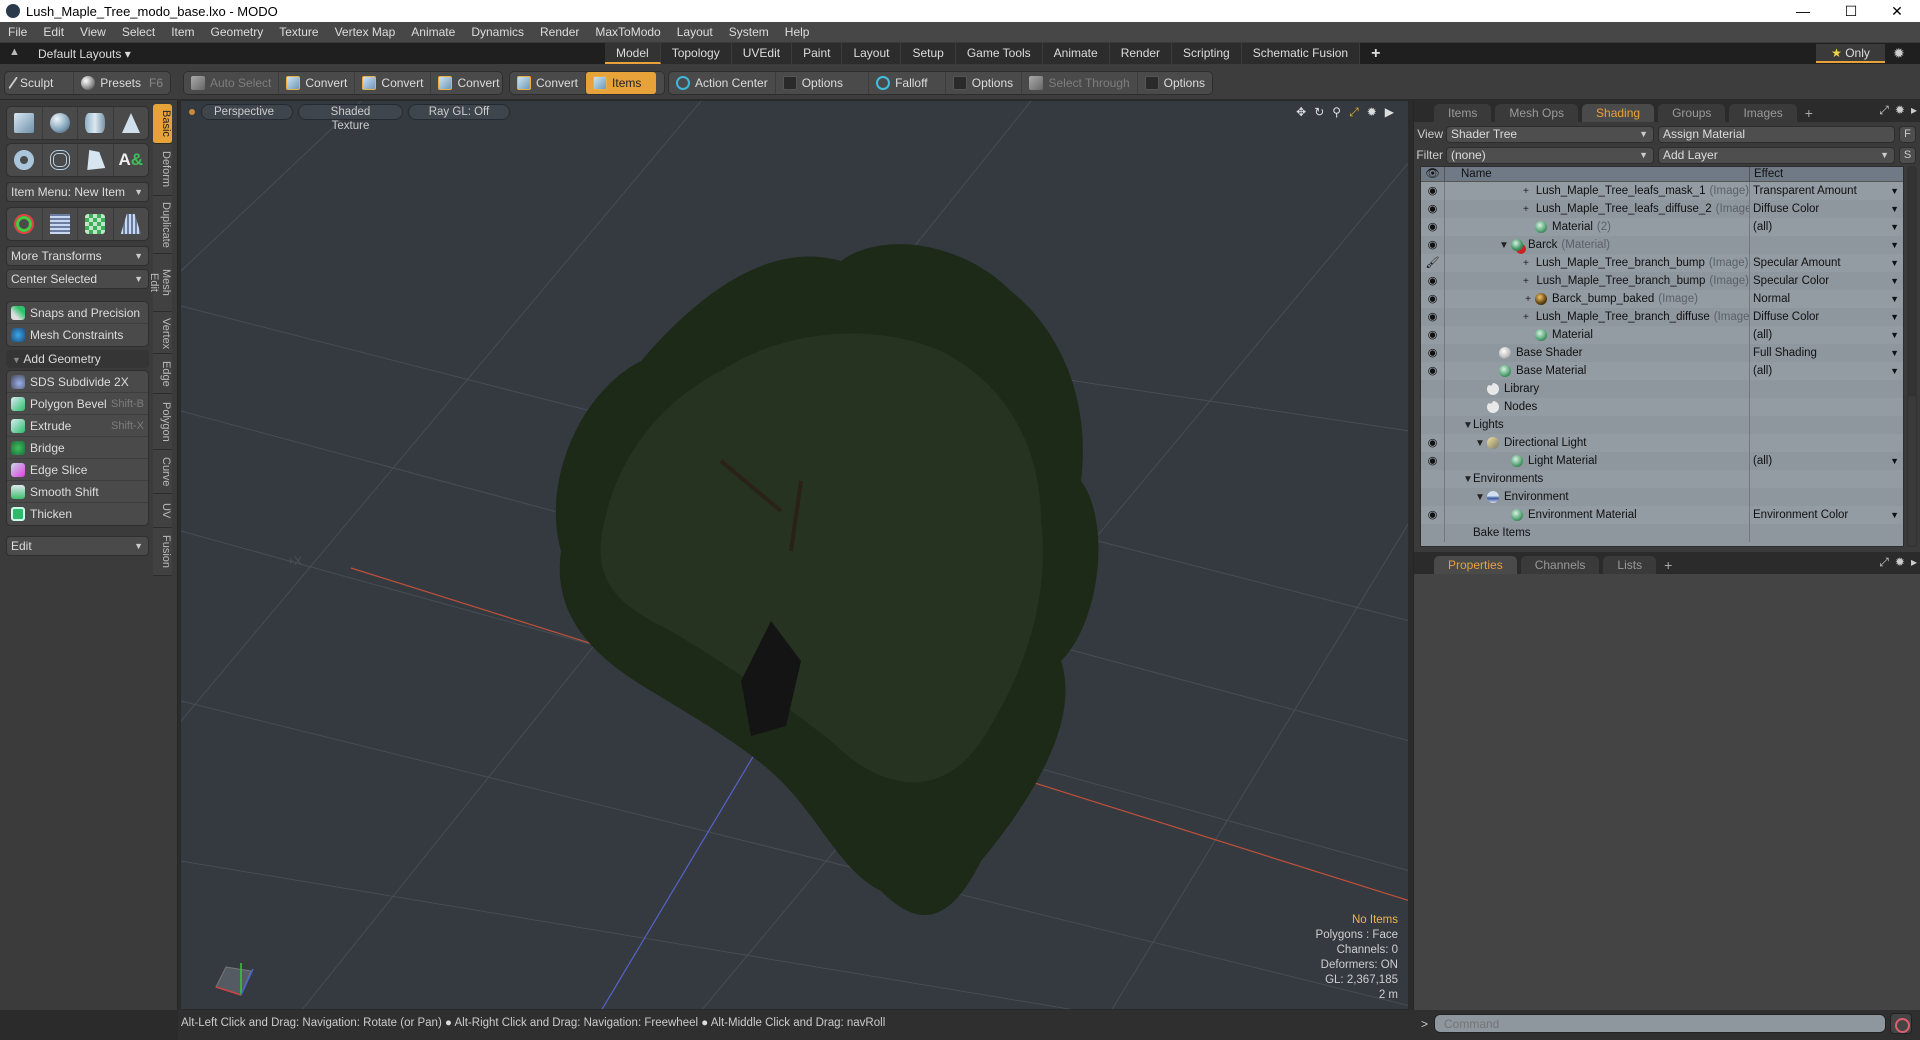 Image resolution: width=1920 pixels, height=1040 pixels. I want to click on menu-maxtomodo: MaxToModo, so click(627, 32).